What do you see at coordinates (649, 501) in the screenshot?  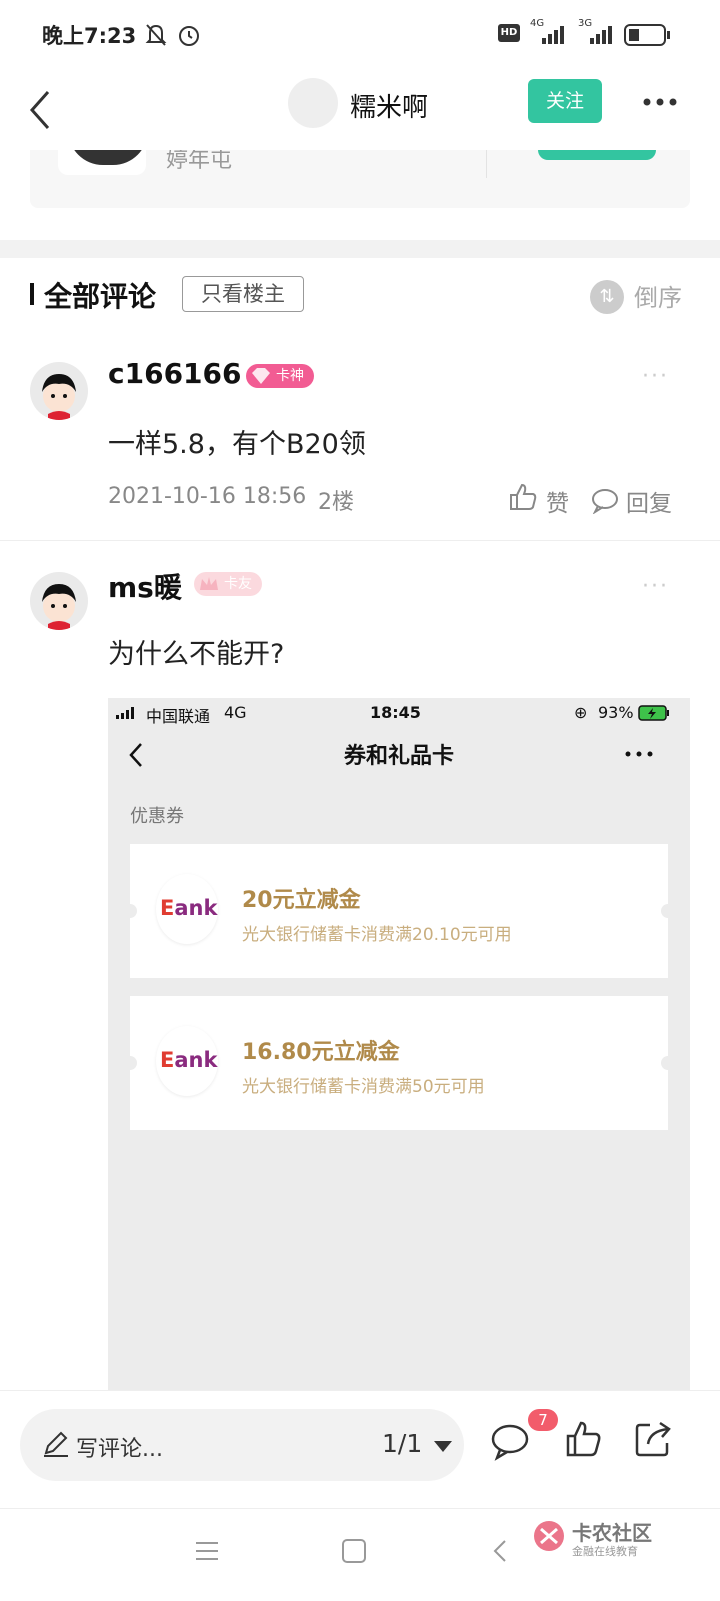 I see `reply-label: 回复` at bounding box center [649, 501].